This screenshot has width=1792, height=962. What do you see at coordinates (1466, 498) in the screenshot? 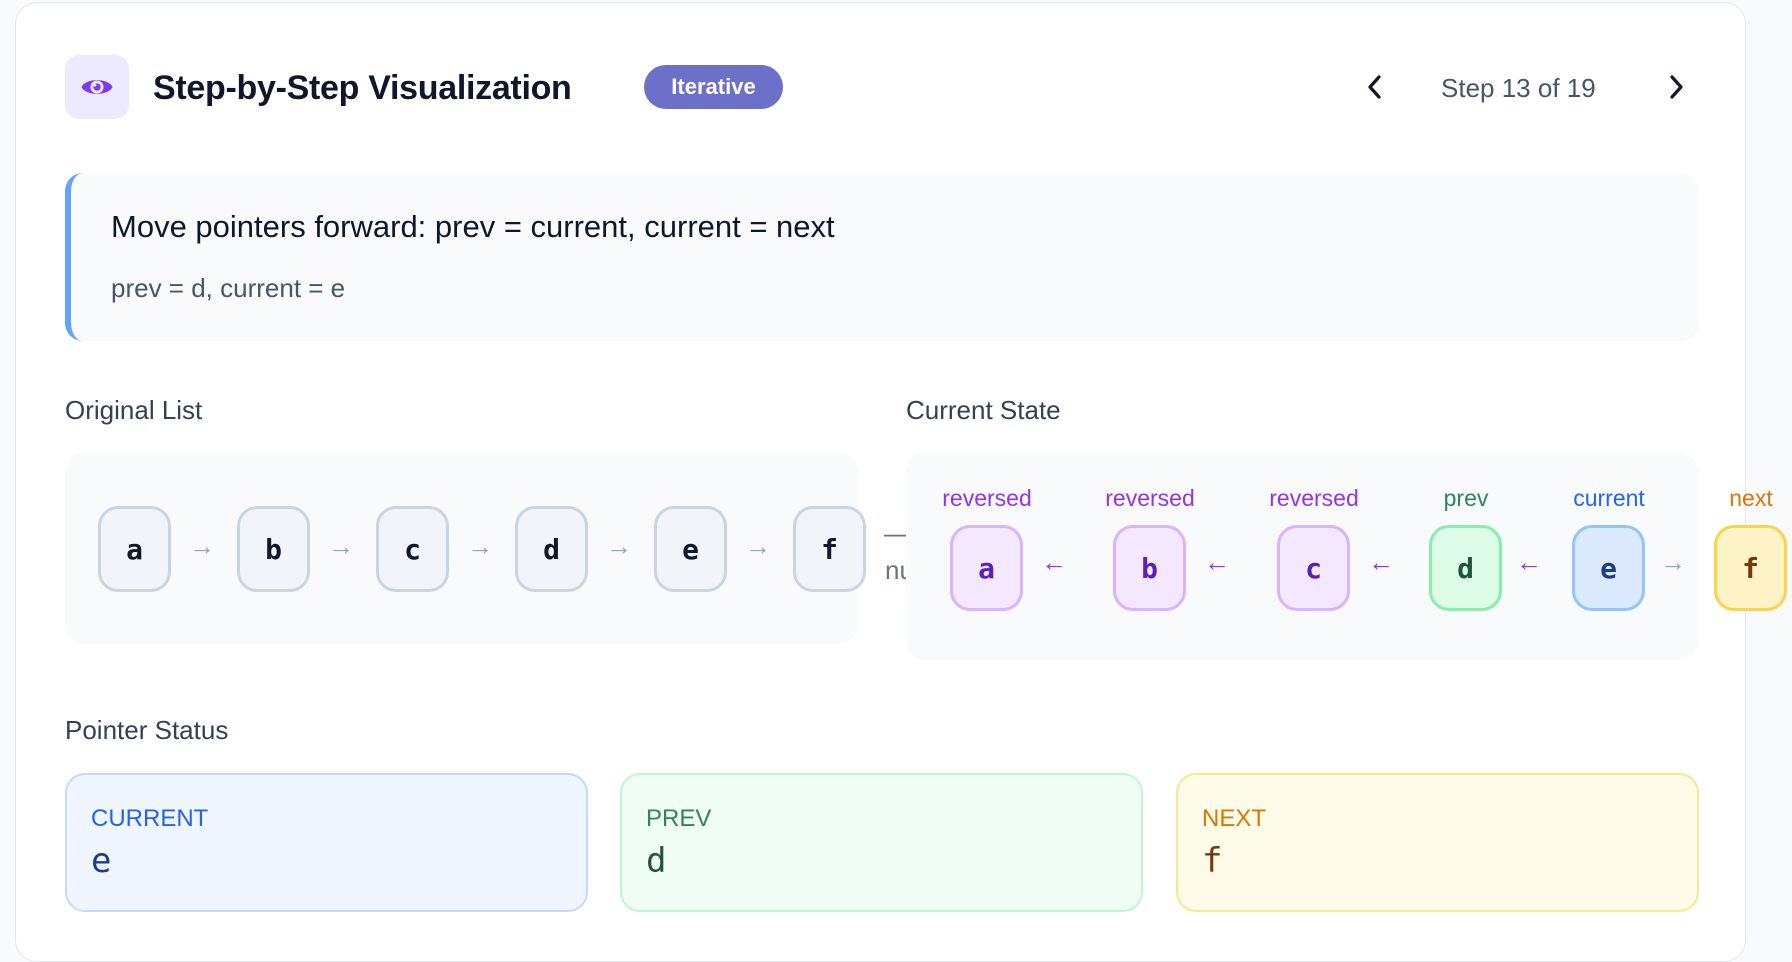
I see `node-tag: prev` at bounding box center [1466, 498].